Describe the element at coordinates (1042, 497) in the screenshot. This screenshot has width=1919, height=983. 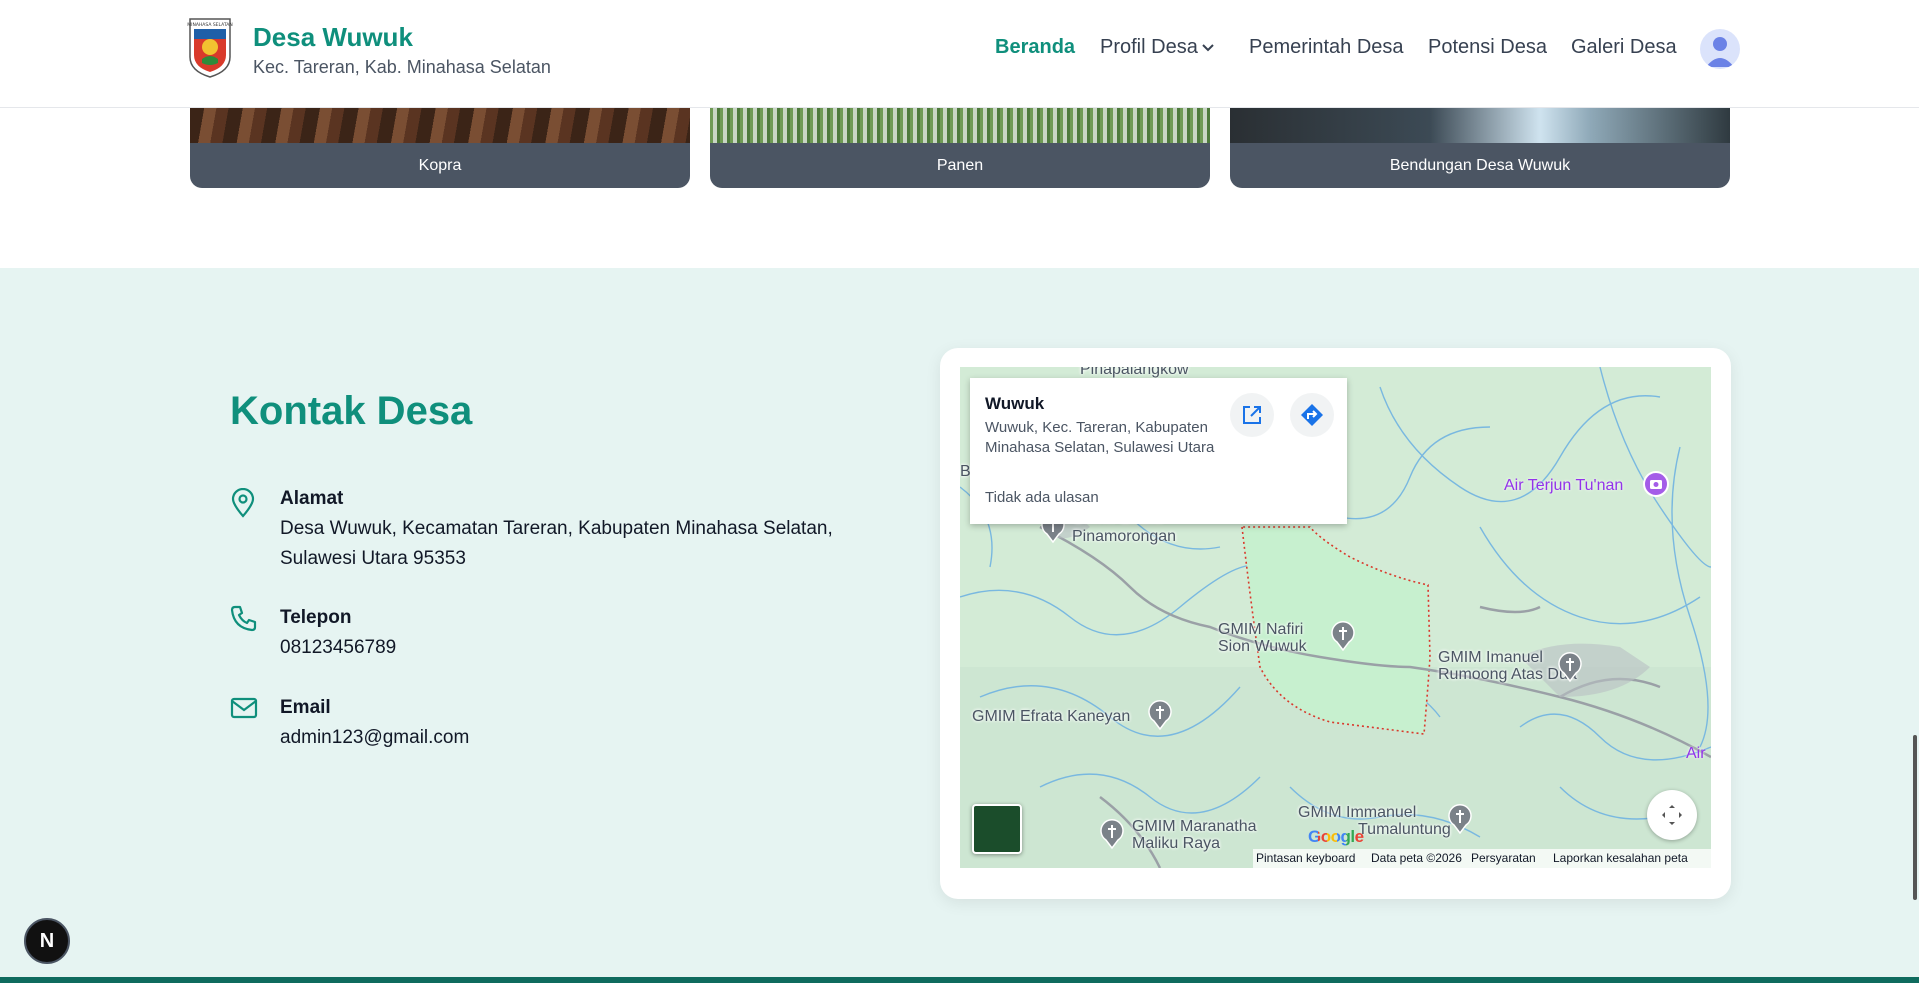
I see `info-reviews-link: Tidak ada ulasan` at that location.